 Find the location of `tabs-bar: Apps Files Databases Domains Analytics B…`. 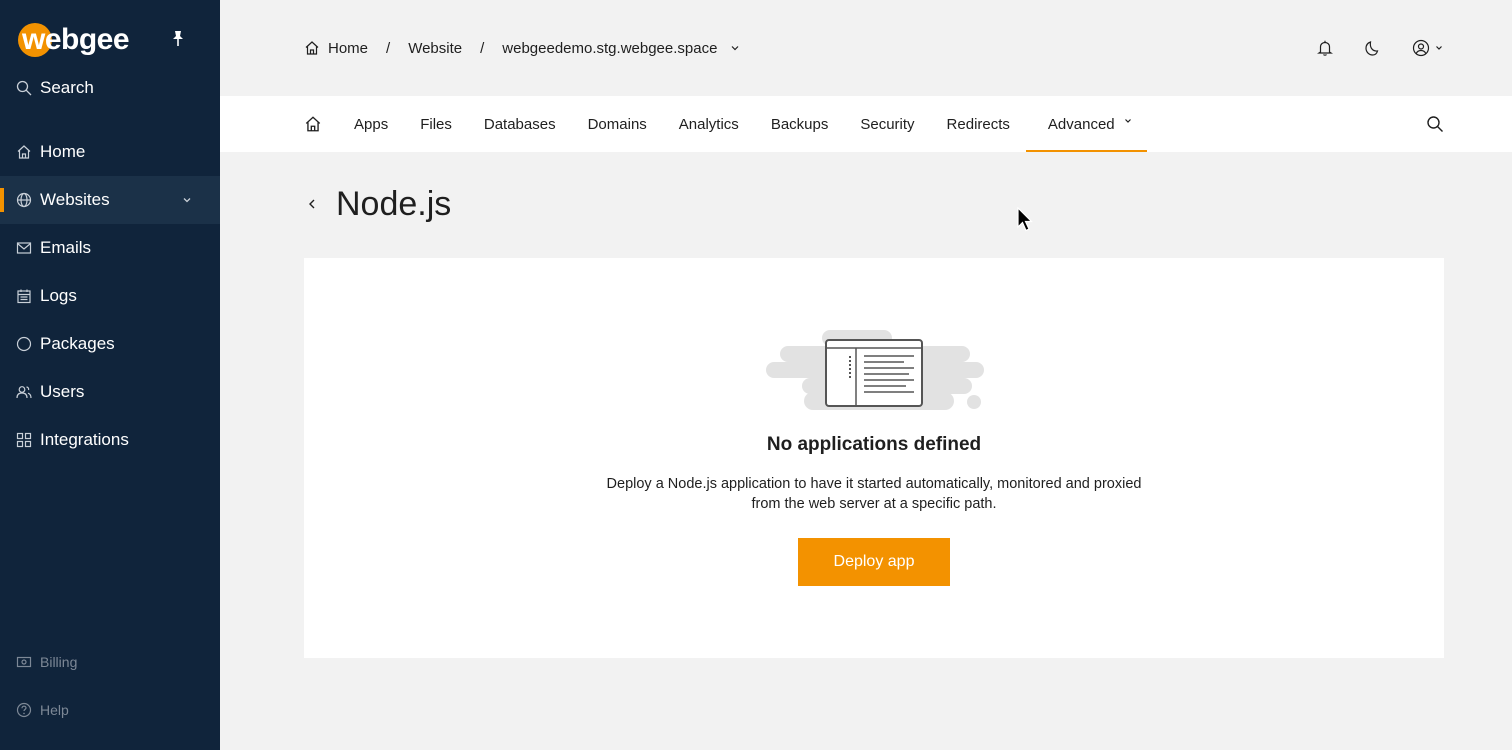

tabs-bar: Apps Files Databases Domains Analytics B… is located at coordinates (866, 124).